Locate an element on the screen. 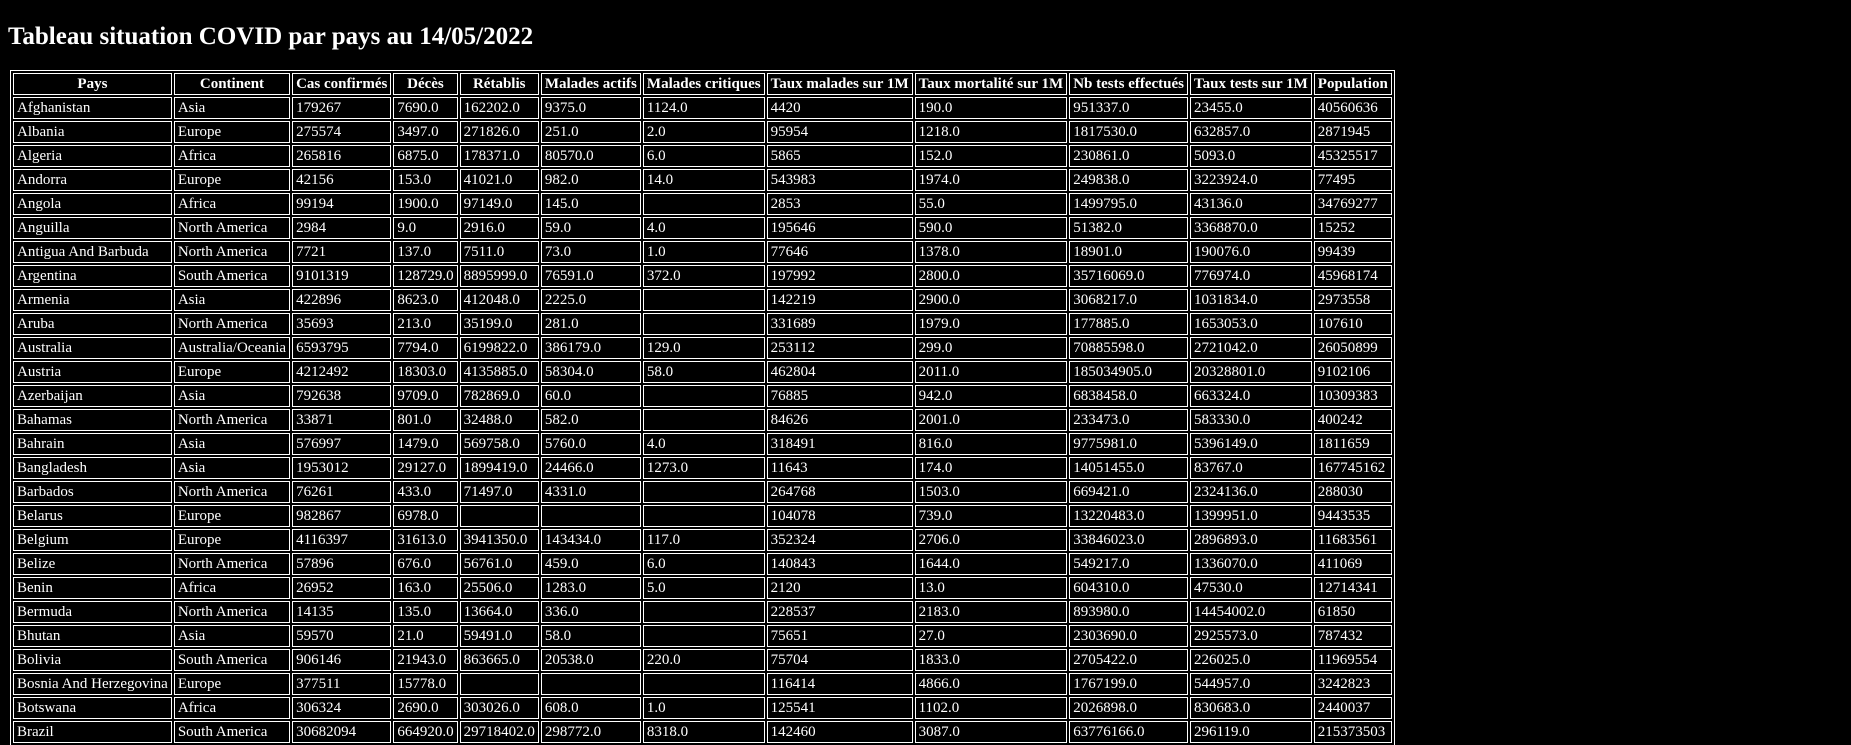 This screenshot has width=1851, height=745. table-cell: 13664.0 is located at coordinates (499, 612).